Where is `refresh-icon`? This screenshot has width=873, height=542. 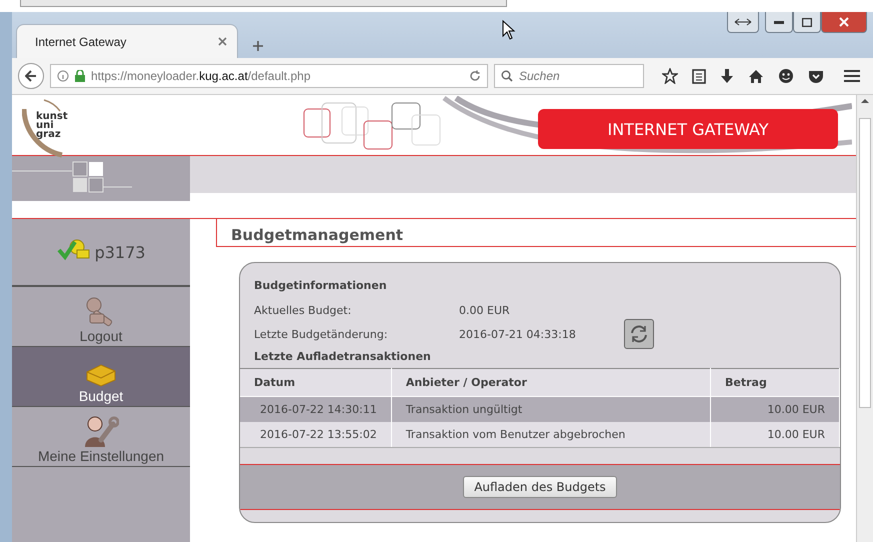 refresh-icon is located at coordinates (639, 334).